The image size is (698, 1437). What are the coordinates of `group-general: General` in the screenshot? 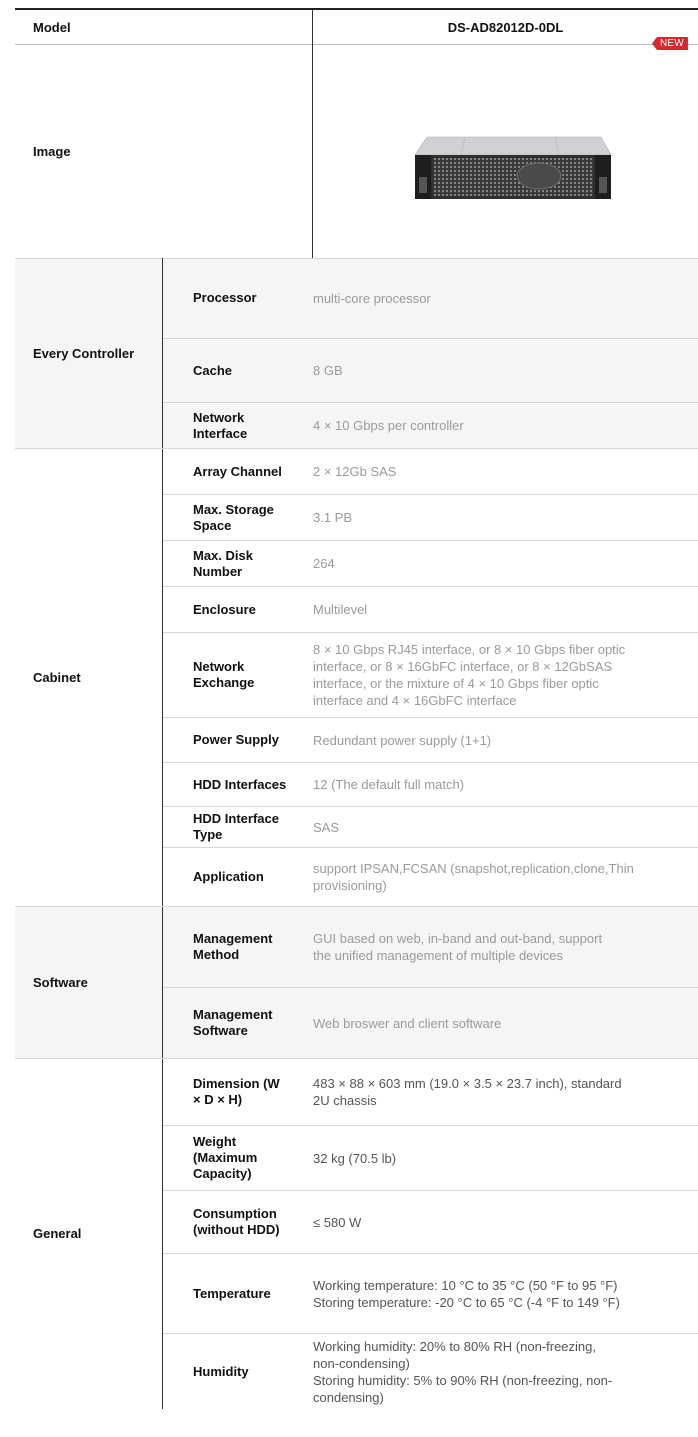 It's located at (57, 1233).